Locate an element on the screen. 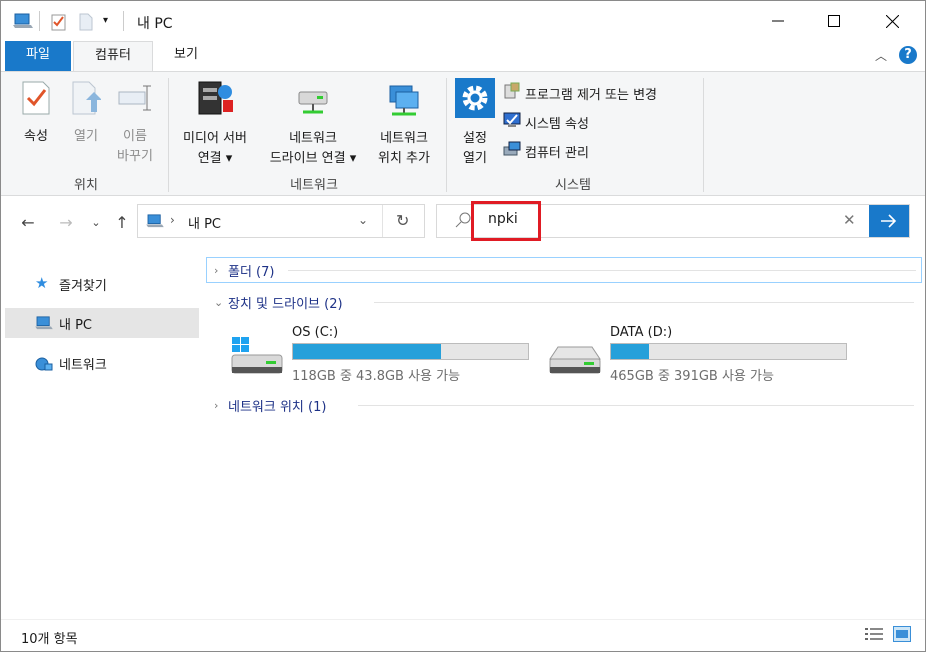 The width and height of the screenshot is (926, 652). properties-button: 속성 is located at coordinates (36, 113).